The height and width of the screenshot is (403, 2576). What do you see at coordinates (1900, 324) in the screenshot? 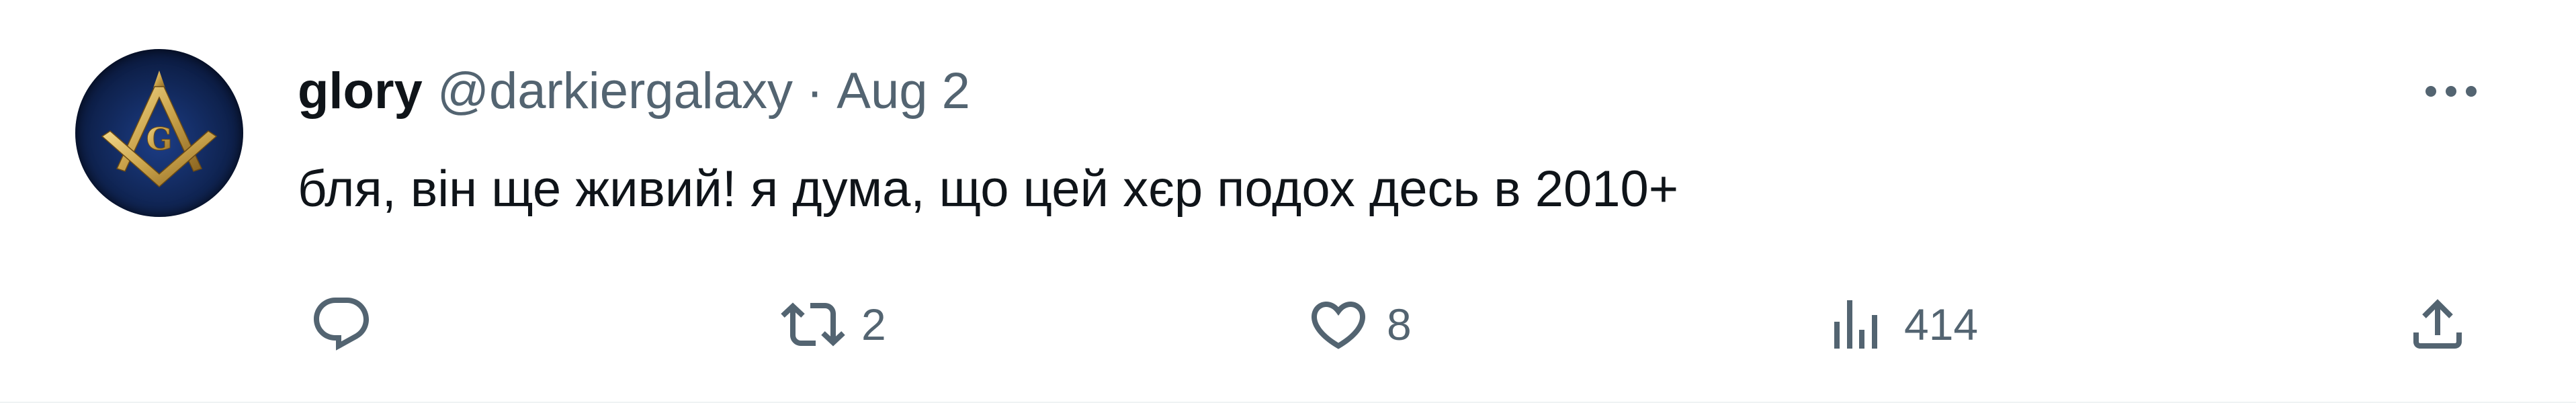
I see `views-button: 414` at bounding box center [1900, 324].